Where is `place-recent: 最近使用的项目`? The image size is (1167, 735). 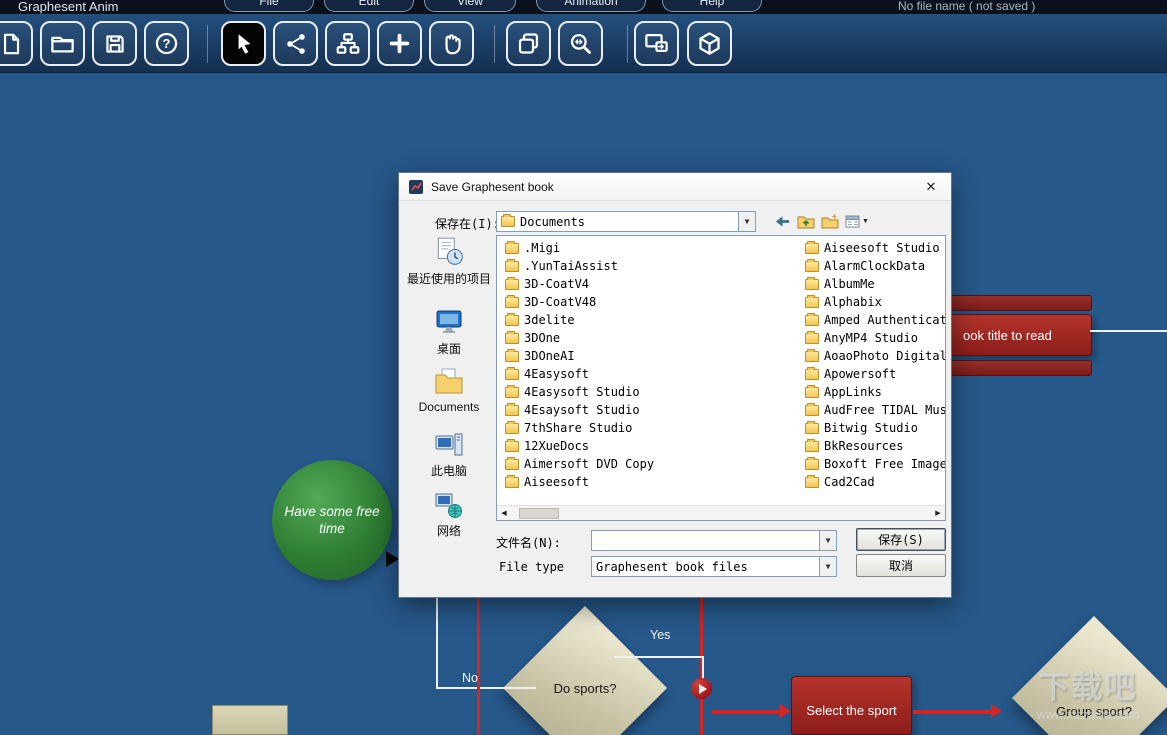
place-recent: 最近使用的项目 is located at coordinates (449, 260).